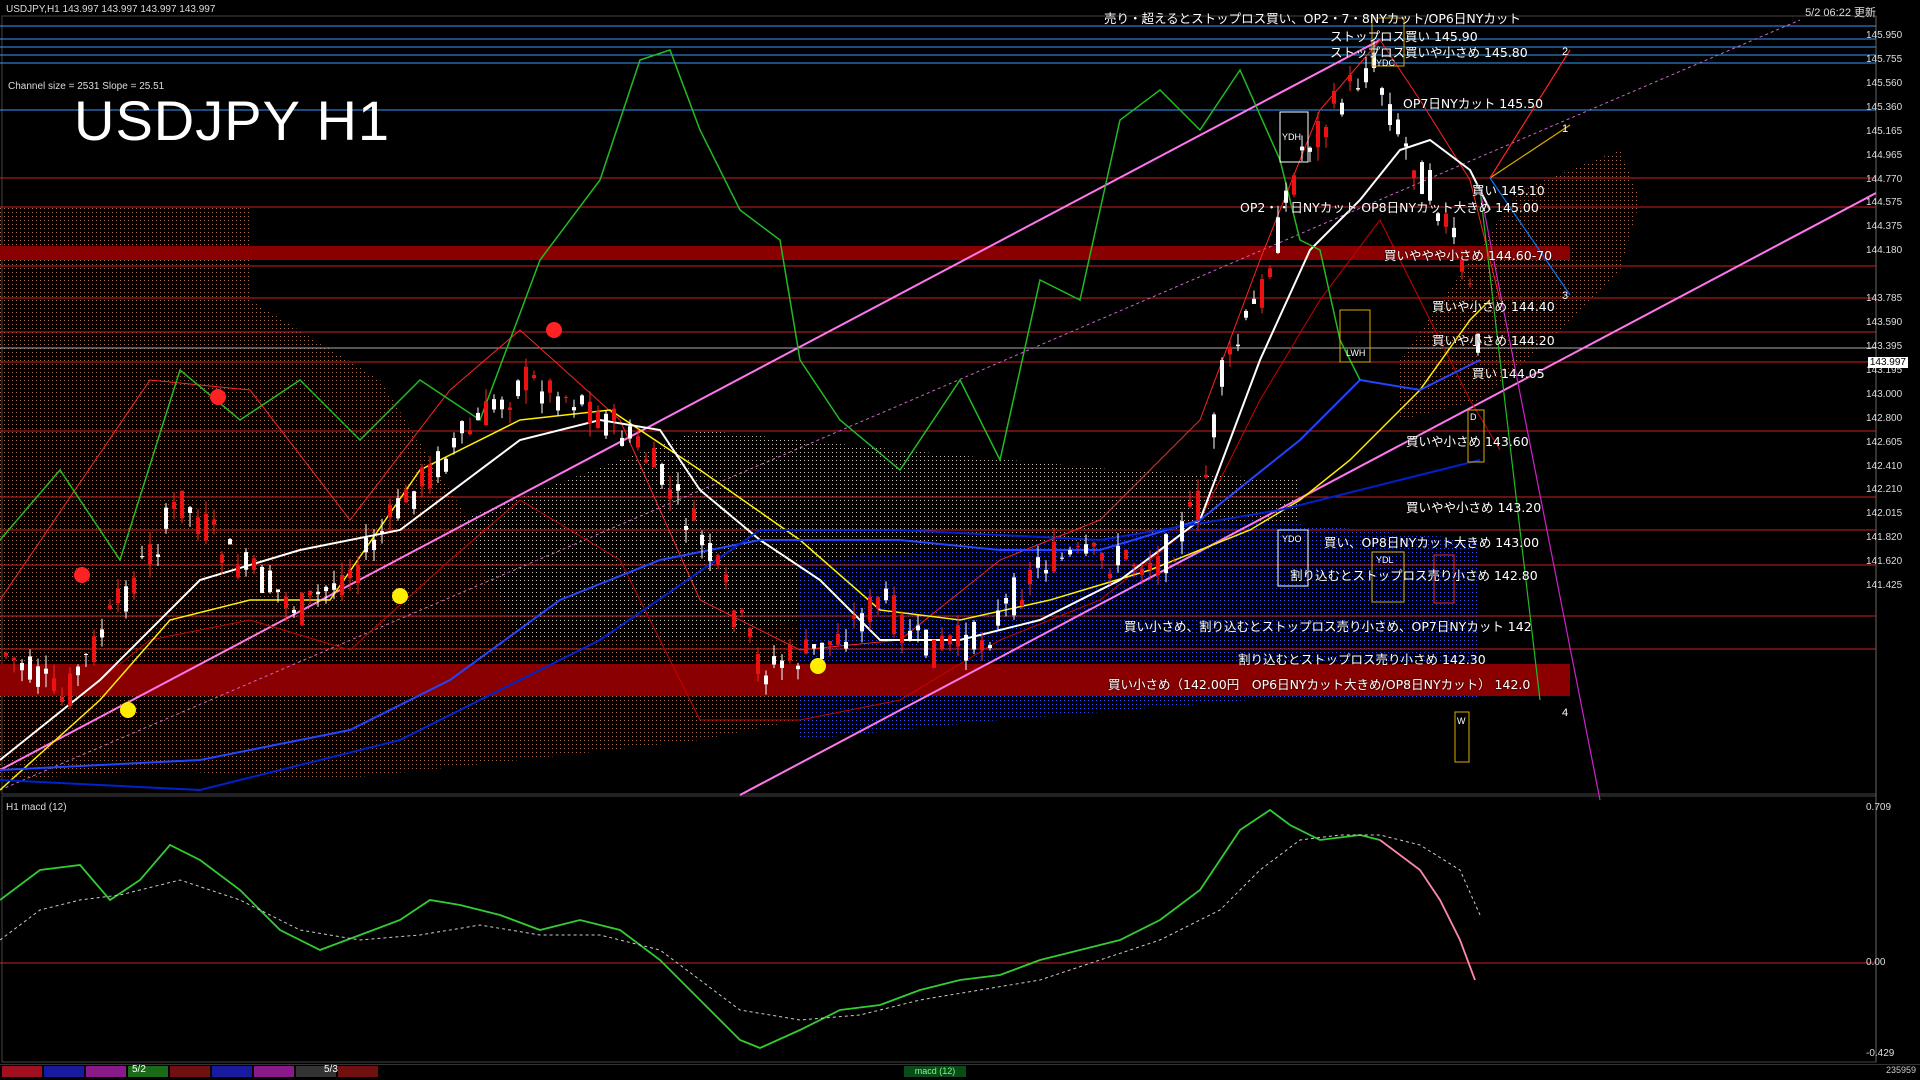  I want to click on price-axis-label: 143.785, so click(1884, 299).